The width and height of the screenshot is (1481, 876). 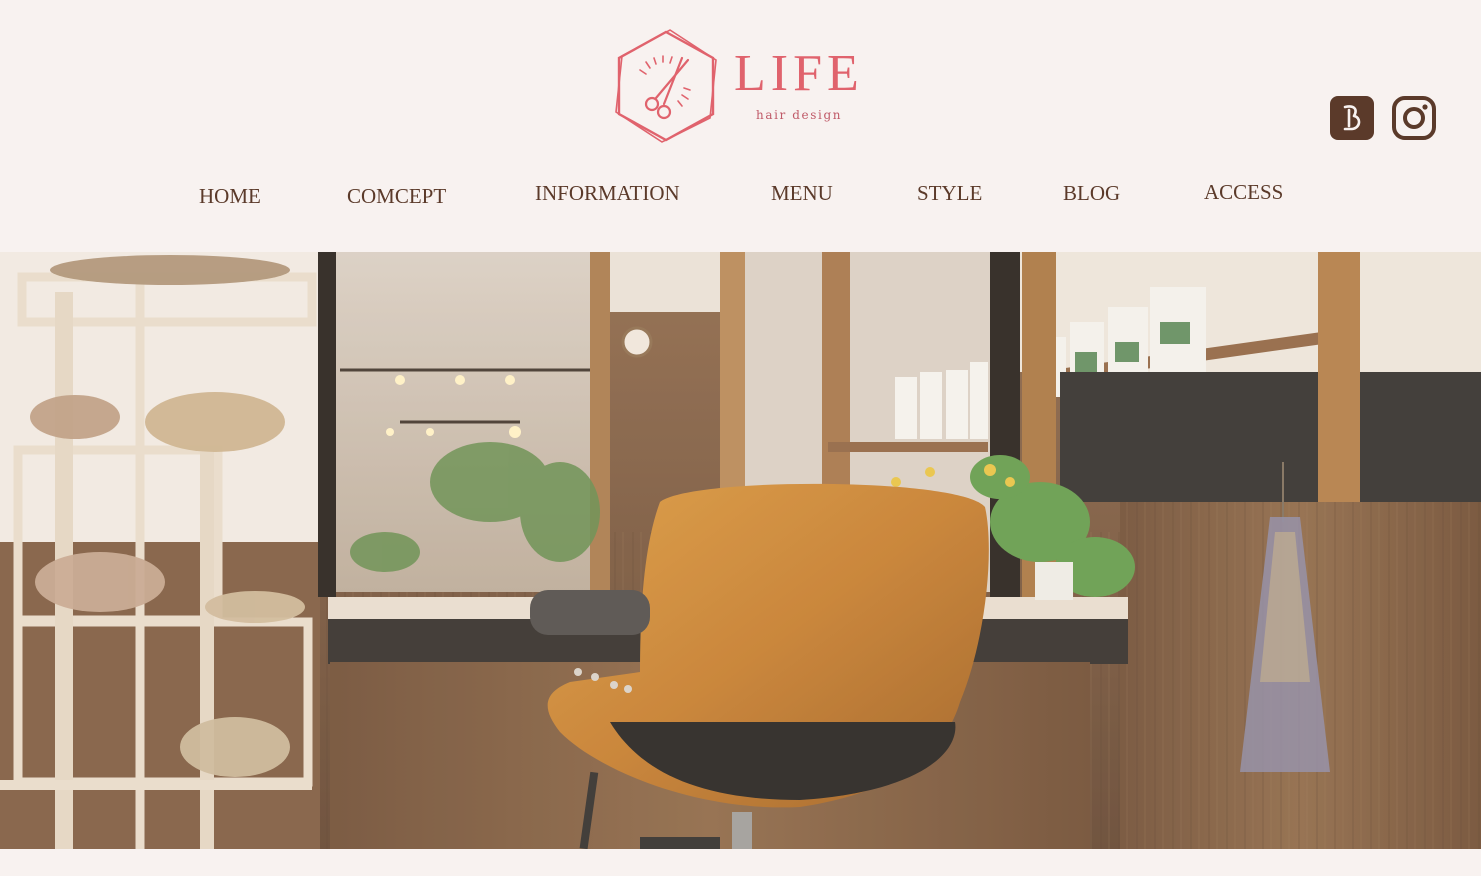 What do you see at coordinates (607, 193) in the screenshot?
I see `nav-information: INFORMATION` at bounding box center [607, 193].